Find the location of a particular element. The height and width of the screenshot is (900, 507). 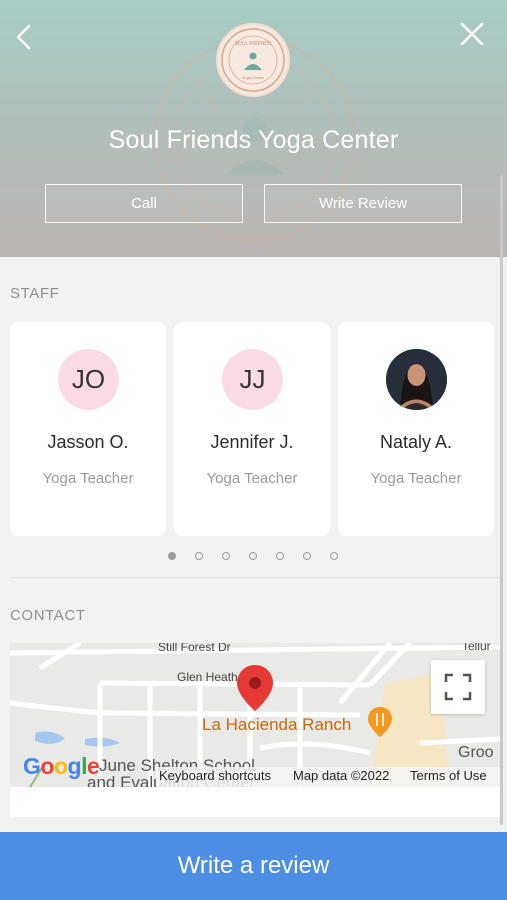

street-label: Glen Heath is located at coordinates (207, 677).